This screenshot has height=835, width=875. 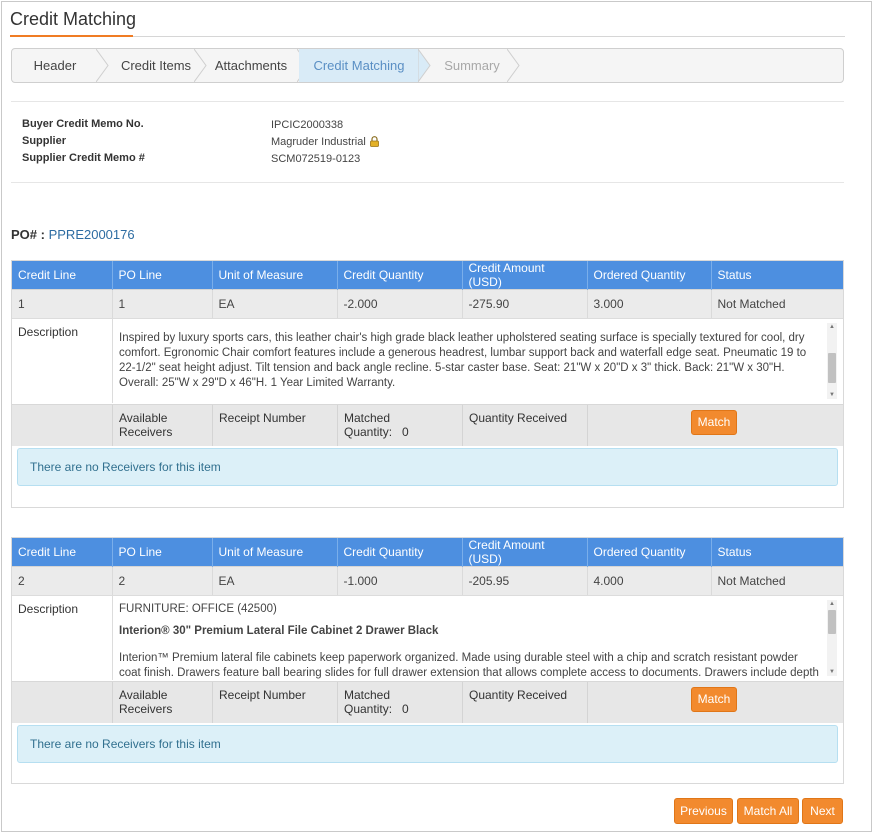 What do you see at coordinates (525, 303) in the screenshot?
I see `credit-amount-value: -275.90` at bounding box center [525, 303].